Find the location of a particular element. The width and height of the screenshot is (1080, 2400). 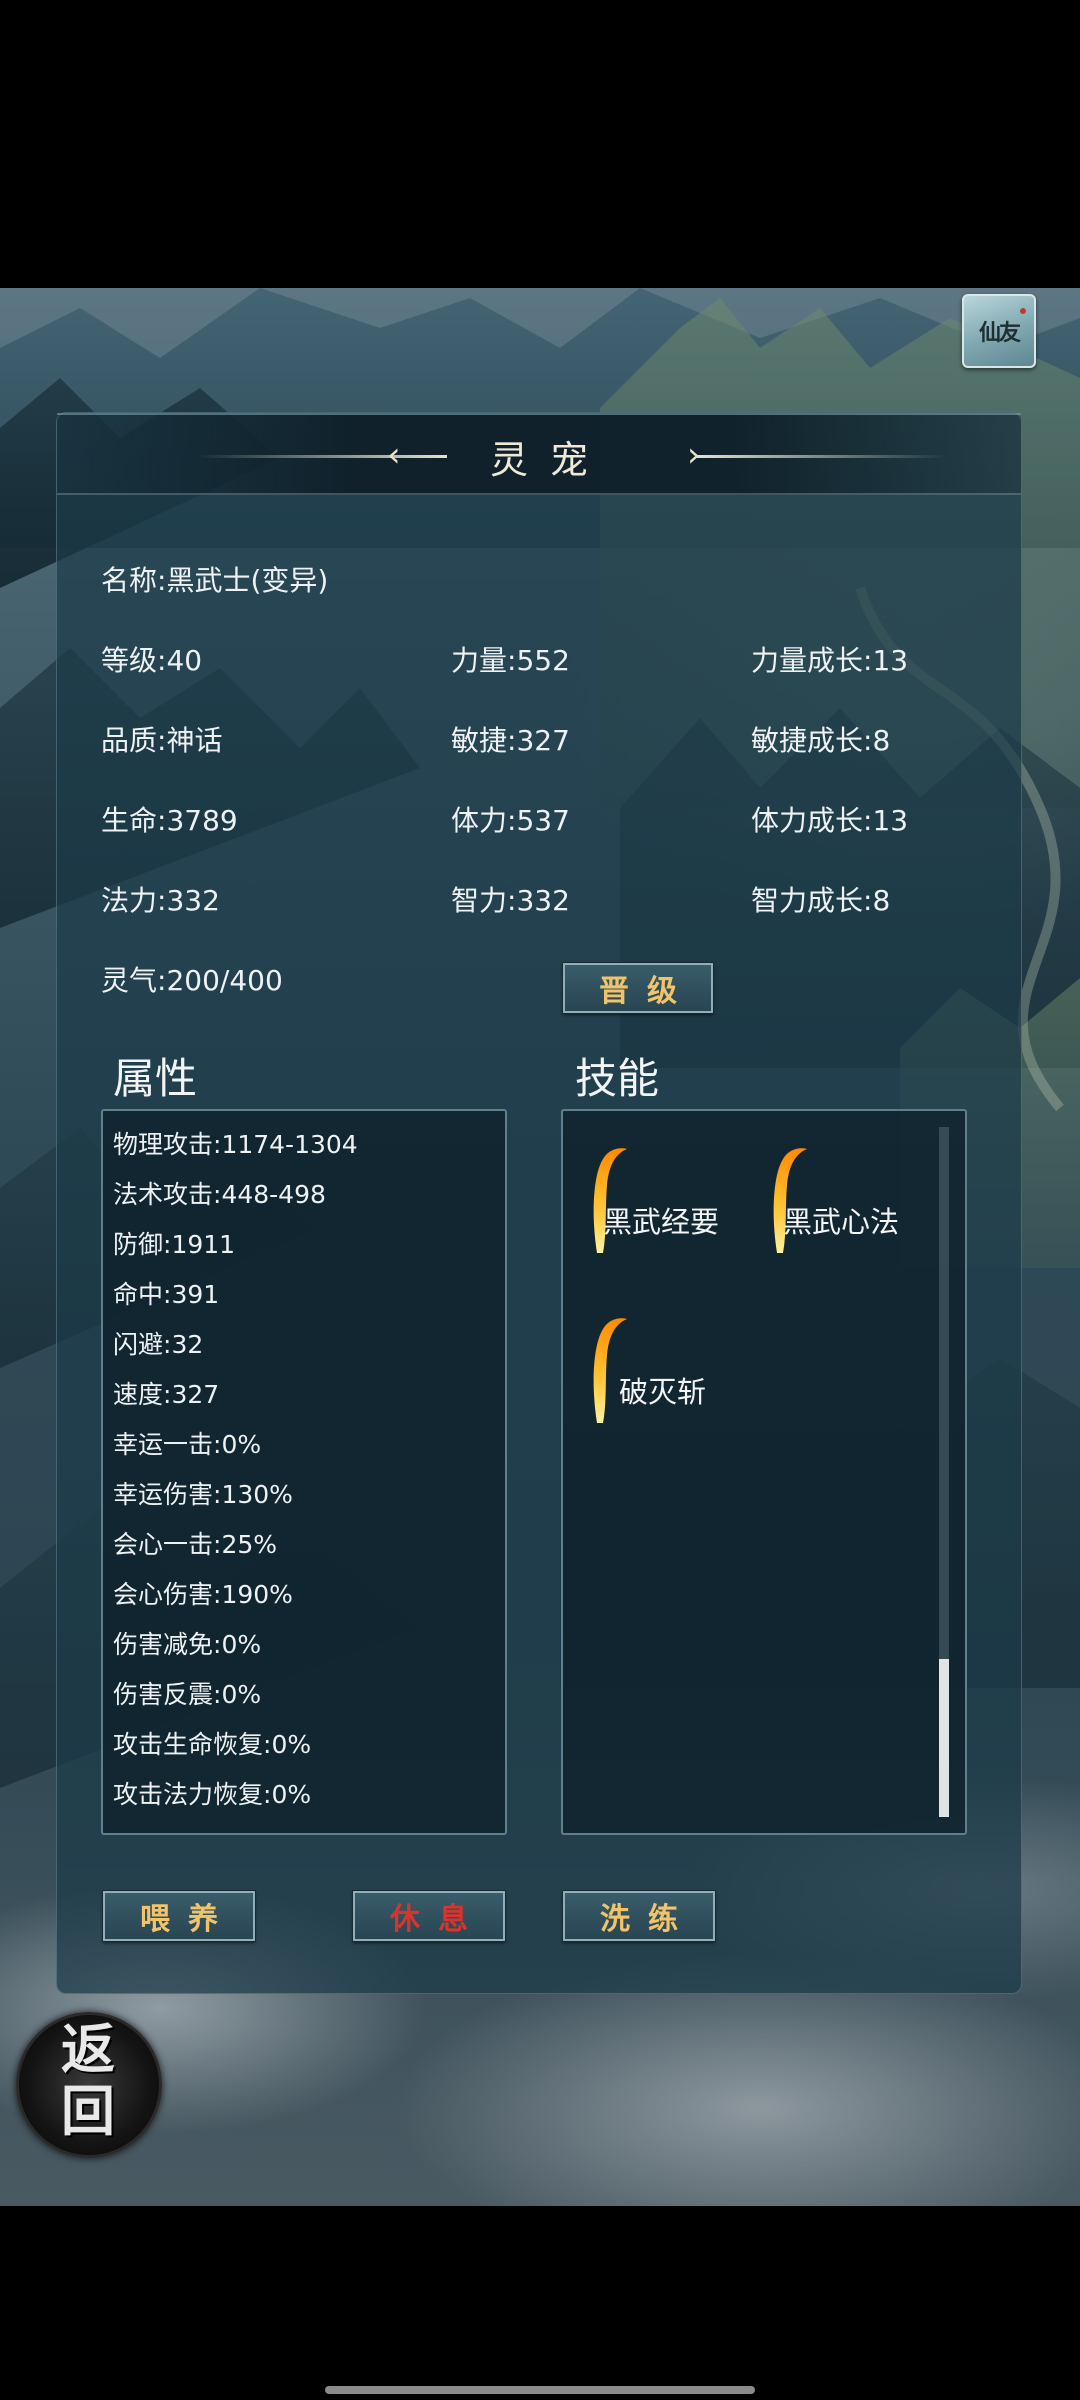

attr-row: 闪避:32 is located at coordinates (158, 1343).